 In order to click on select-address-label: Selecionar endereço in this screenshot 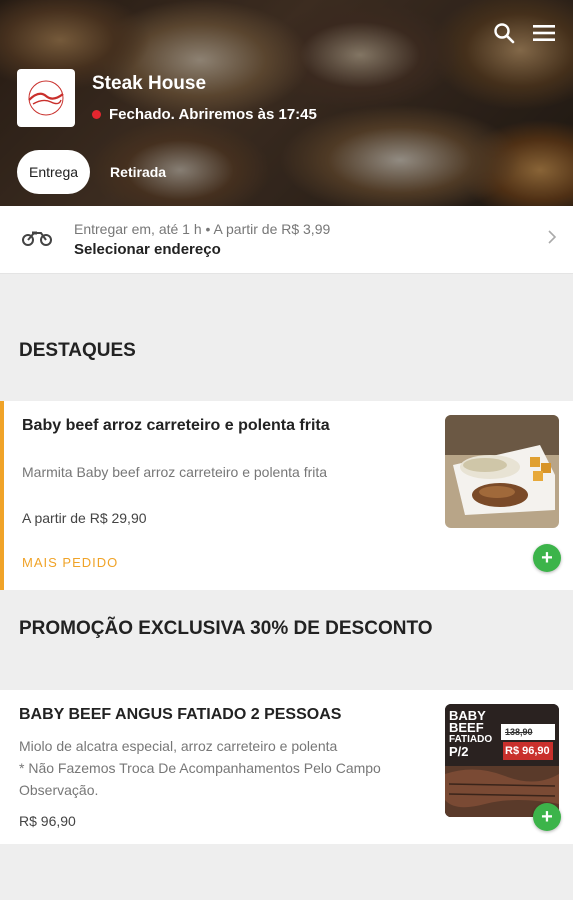, I will do `click(147, 249)`.